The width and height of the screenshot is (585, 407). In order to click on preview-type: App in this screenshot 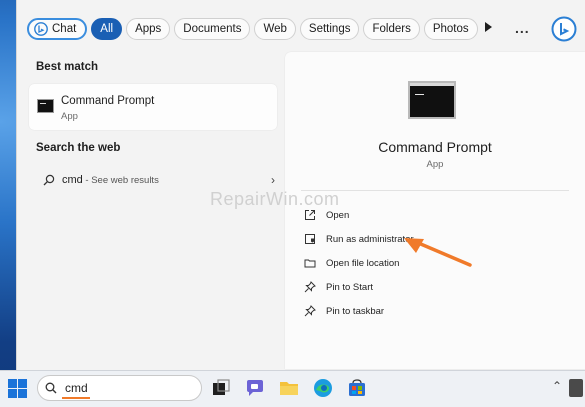, I will do `click(435, 164)`.